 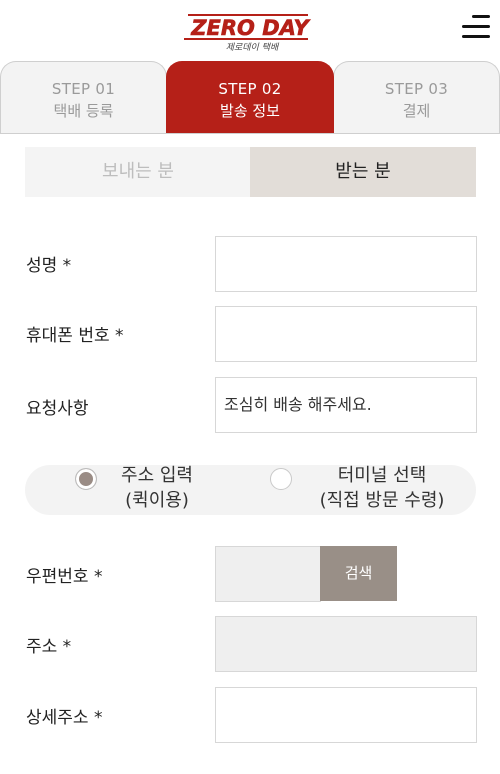 I want to click on sender-tab-button: 보내는 분, so click(x=138, y=172).